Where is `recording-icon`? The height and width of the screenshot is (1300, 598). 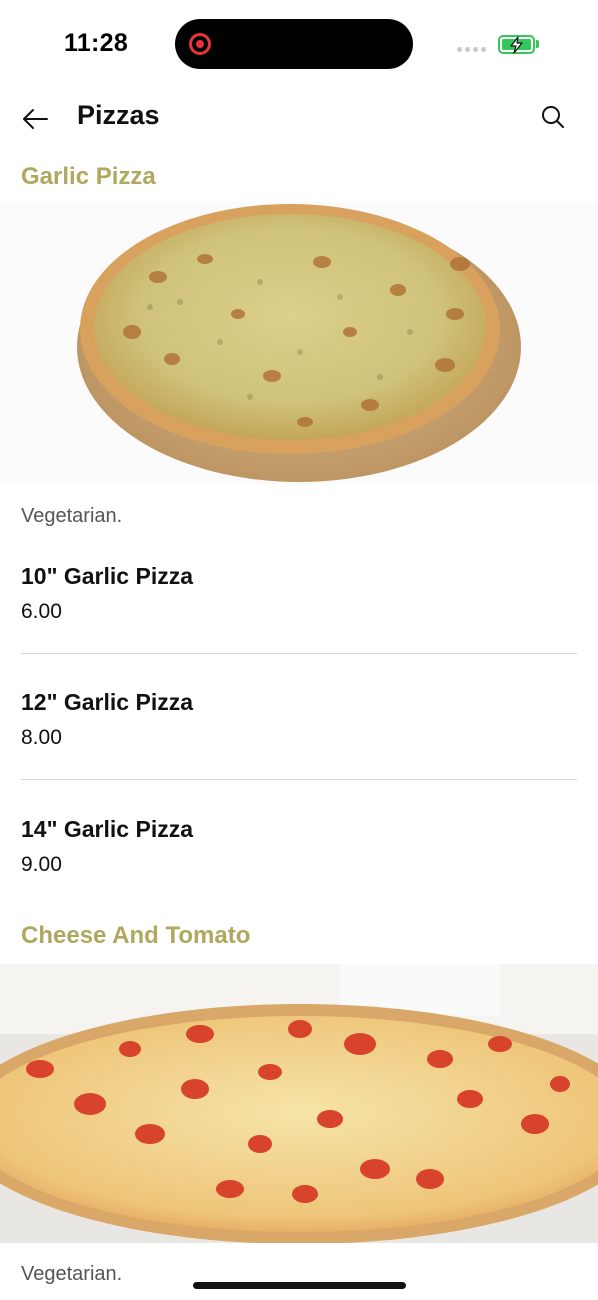
recording-icon is located at coordinates (200, 44).